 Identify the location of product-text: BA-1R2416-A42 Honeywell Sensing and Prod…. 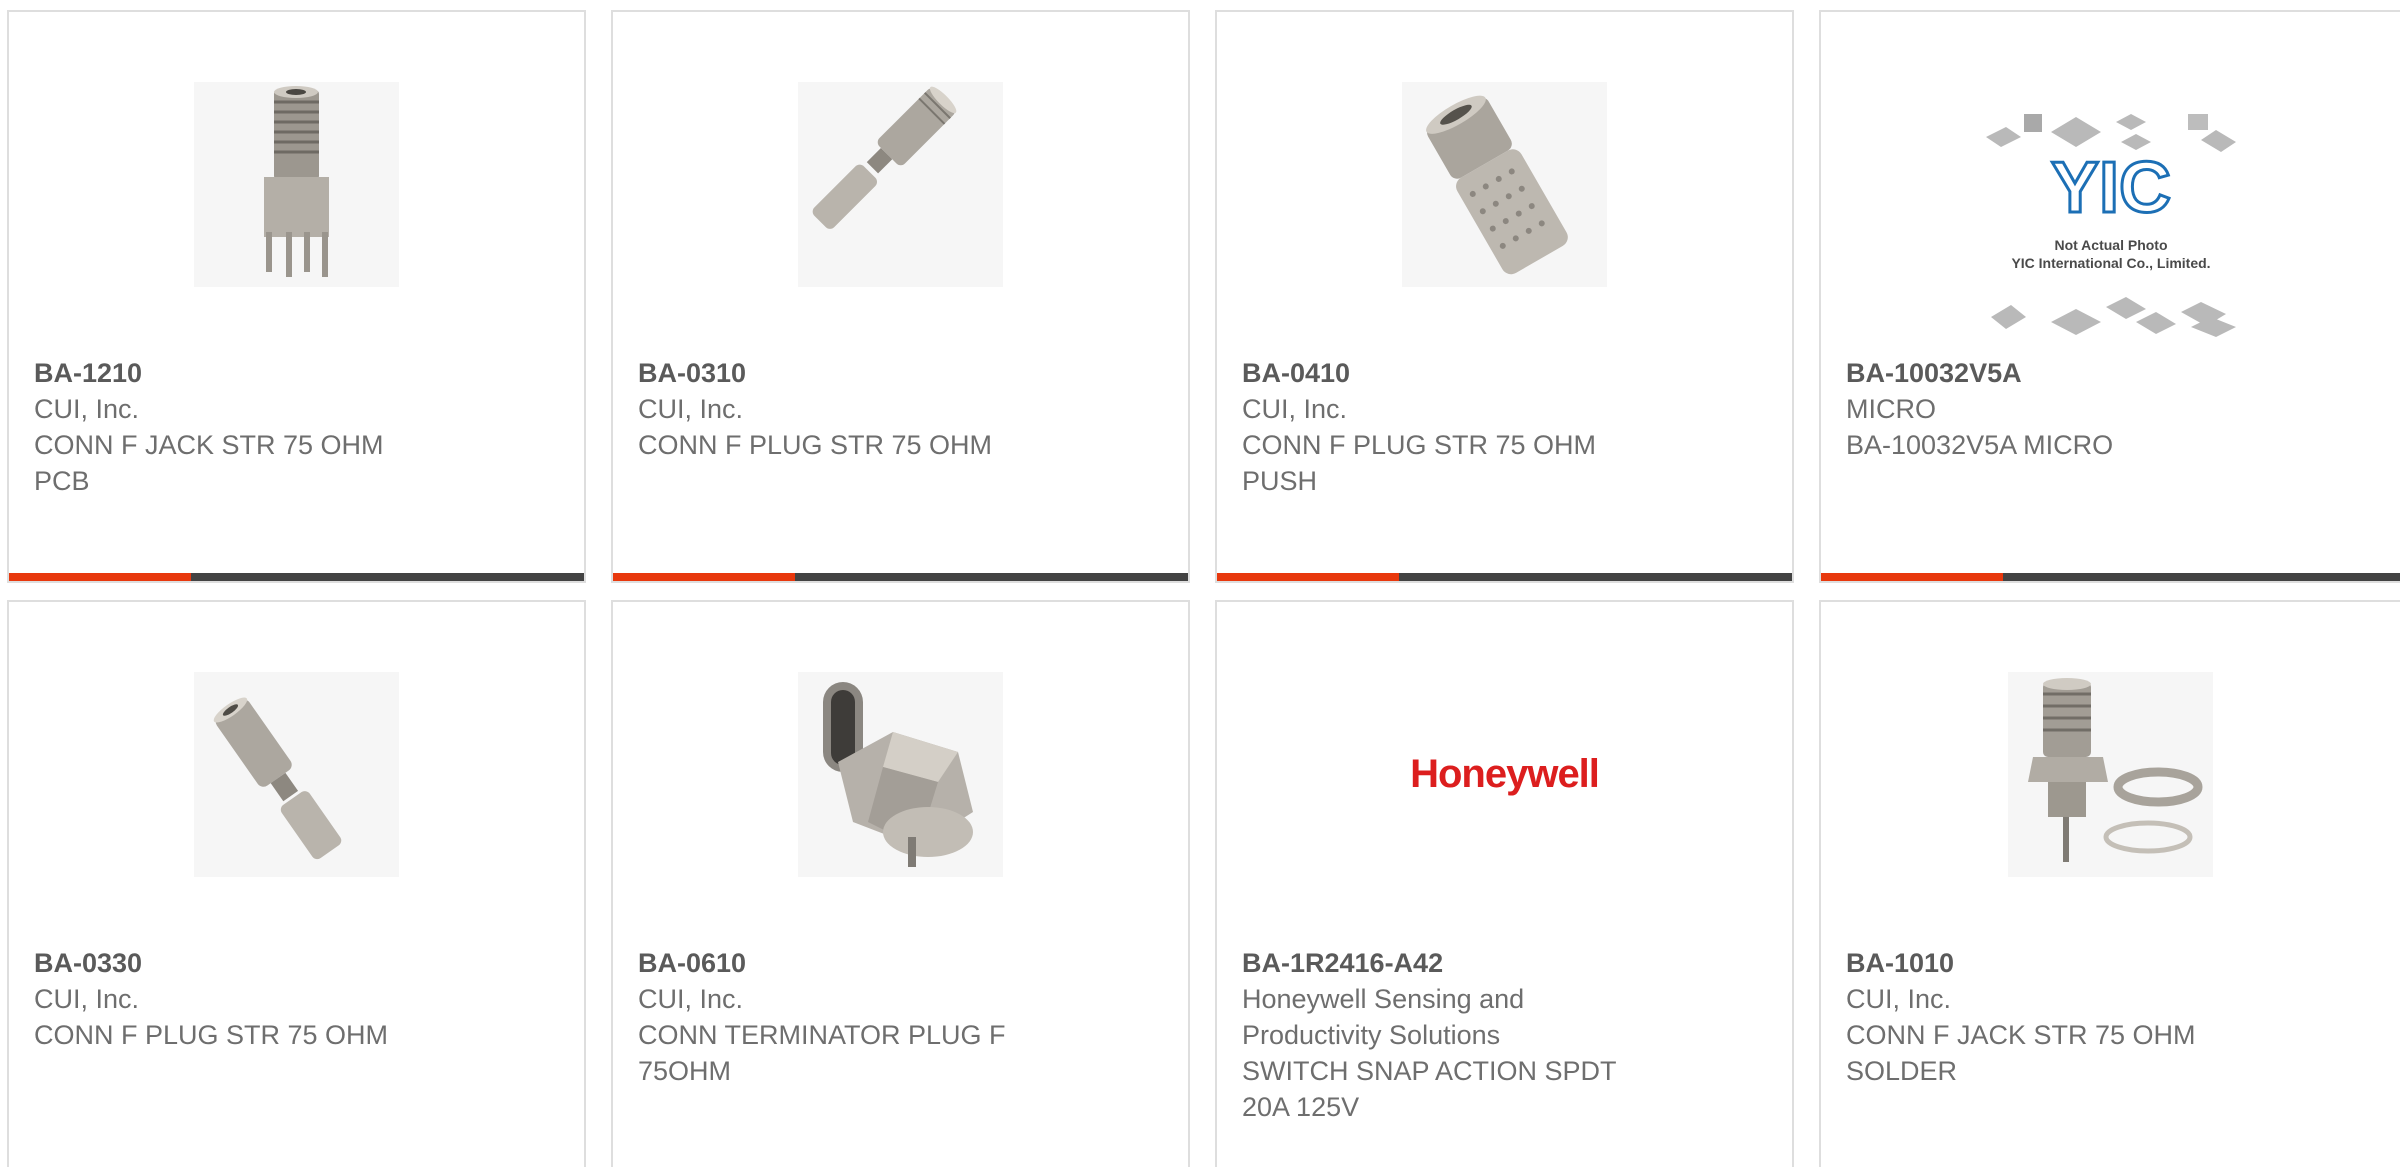
(1504, 1035).